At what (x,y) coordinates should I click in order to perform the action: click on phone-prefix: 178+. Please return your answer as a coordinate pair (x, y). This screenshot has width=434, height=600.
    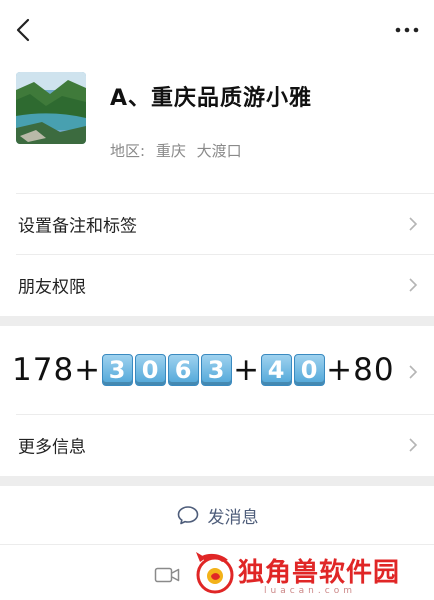
    Looking at the image, I should click on (57, 370).